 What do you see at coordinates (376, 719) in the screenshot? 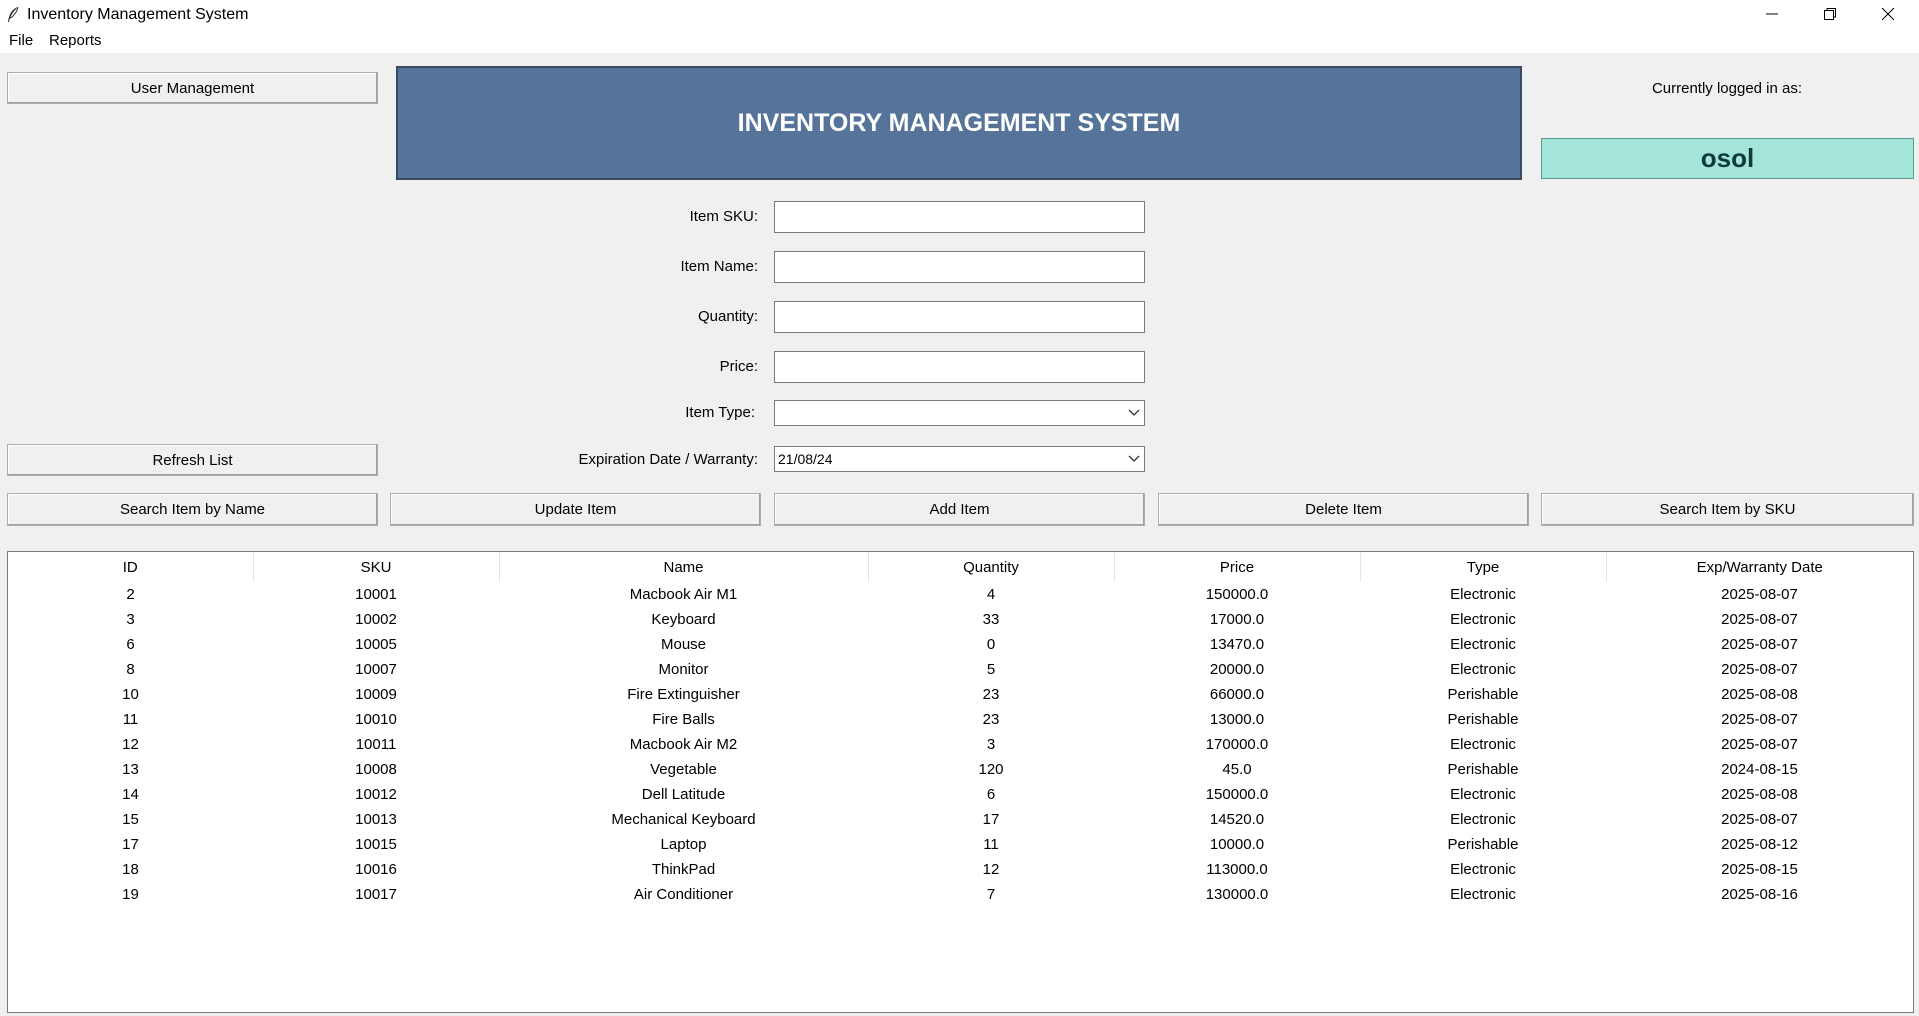
I see `table-cell: 10010` at bounding box center [376, 719].